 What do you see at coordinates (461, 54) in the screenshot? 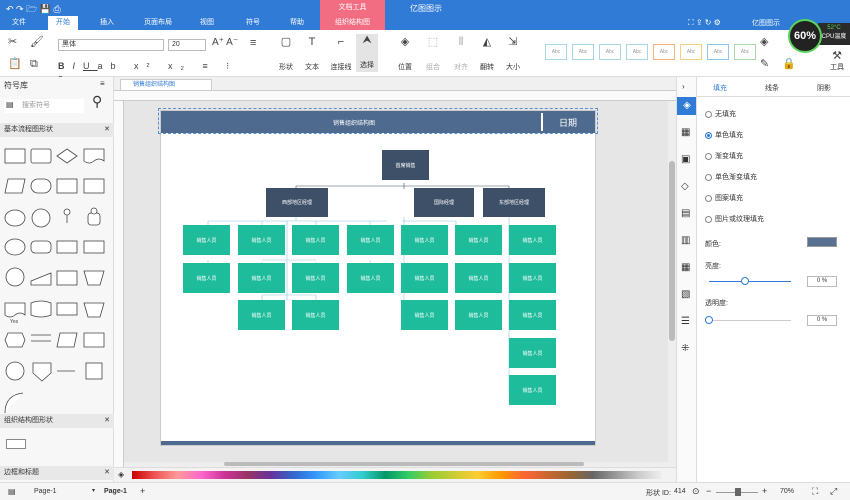
I see `align-button: ⫴ 对齐` at bounding box center [461, 54].